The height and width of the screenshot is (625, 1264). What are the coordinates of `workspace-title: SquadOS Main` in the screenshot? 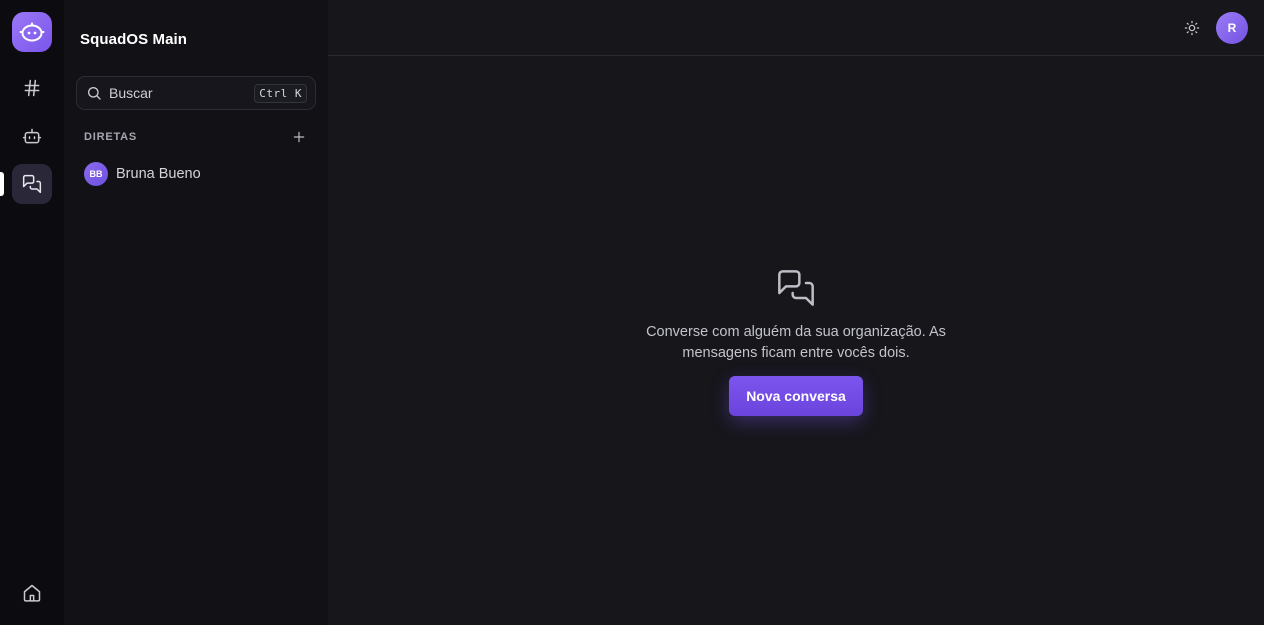 It's located at (134, 39).